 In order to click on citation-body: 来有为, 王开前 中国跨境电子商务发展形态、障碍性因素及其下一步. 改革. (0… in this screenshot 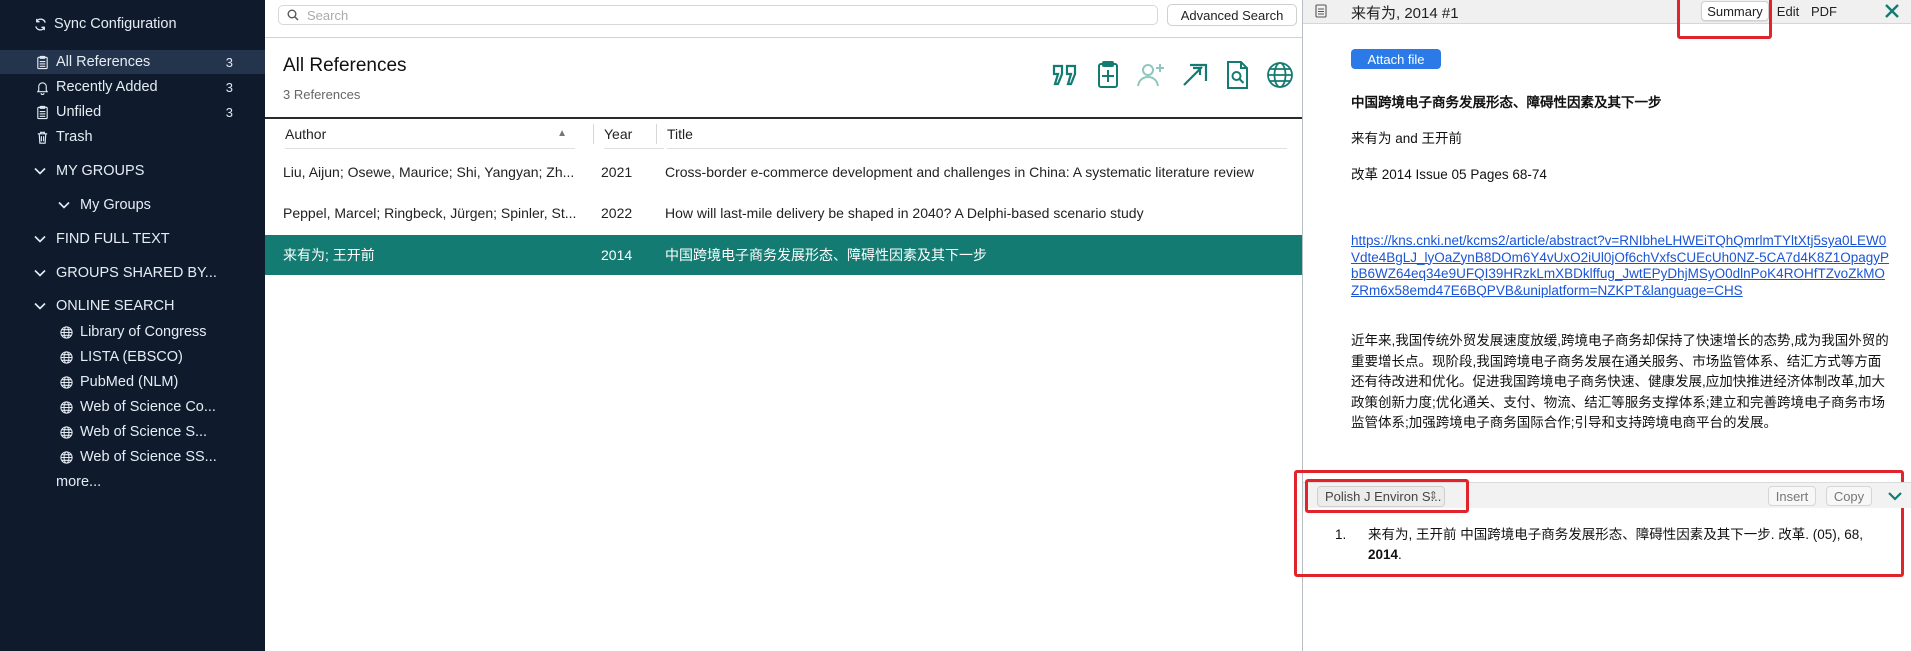, I will do `click(1616, 534)`.